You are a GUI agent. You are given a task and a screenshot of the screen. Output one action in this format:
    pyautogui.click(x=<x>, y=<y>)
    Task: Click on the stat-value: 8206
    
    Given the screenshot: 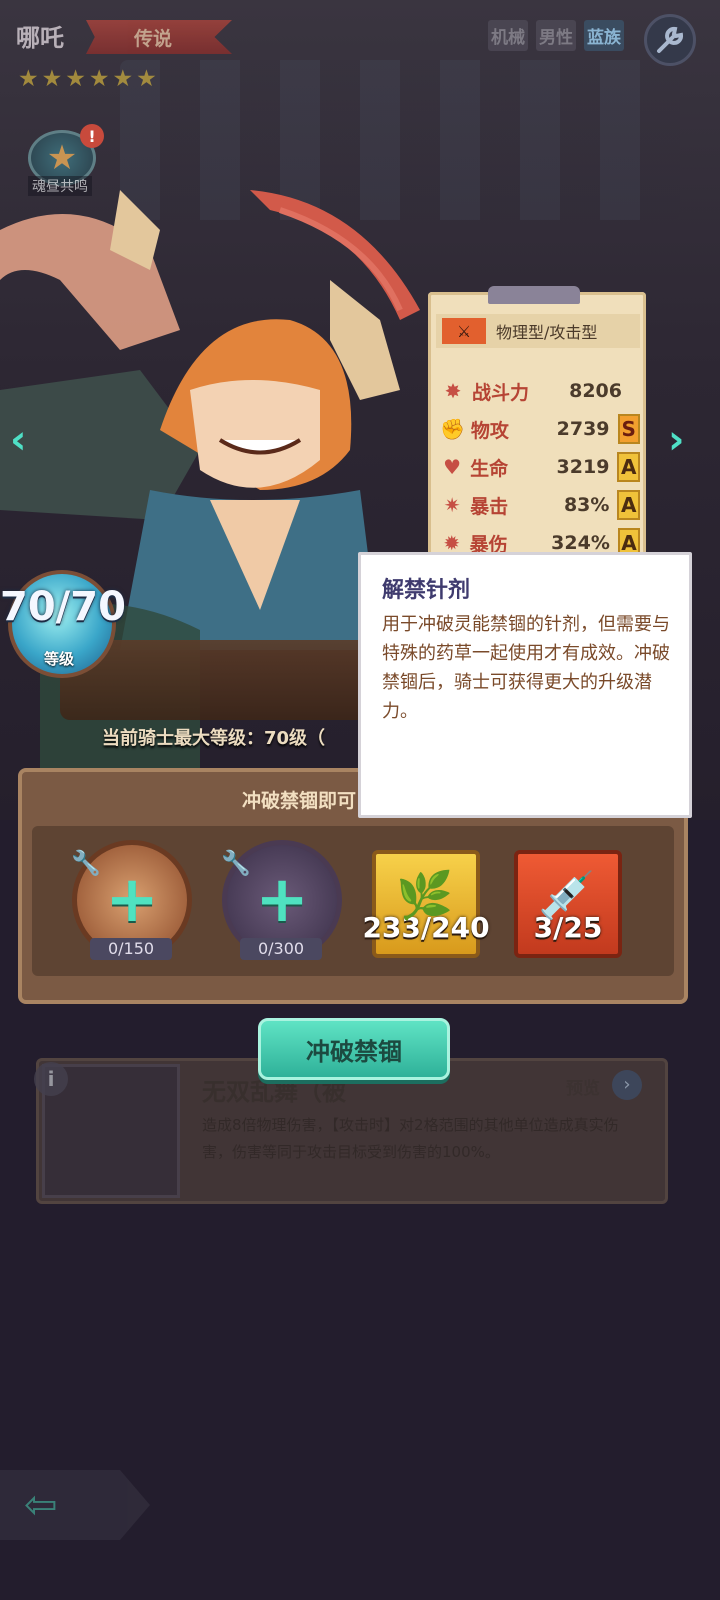 What is the action you would take?
    pyautogui.click(x=595, y=391)
    